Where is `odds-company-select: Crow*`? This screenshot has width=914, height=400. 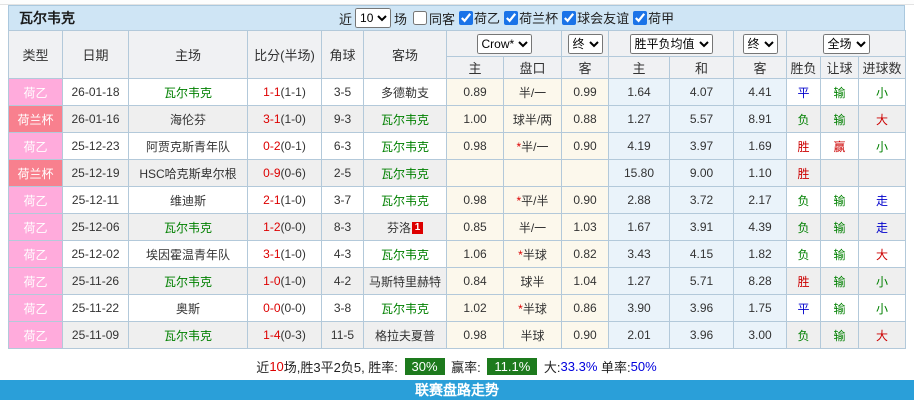
odds-company-select: Crow* is located at coordinates (504, 43).